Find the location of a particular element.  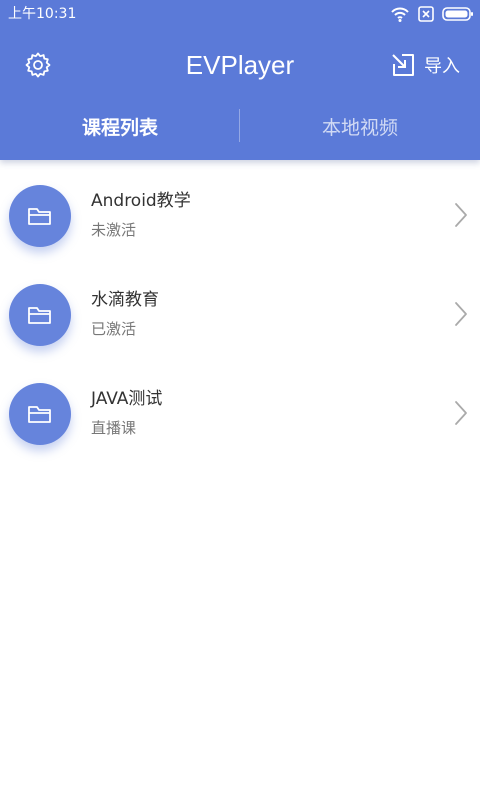

tab-course-list: 课程列表 is located at coordinates (120, 126).